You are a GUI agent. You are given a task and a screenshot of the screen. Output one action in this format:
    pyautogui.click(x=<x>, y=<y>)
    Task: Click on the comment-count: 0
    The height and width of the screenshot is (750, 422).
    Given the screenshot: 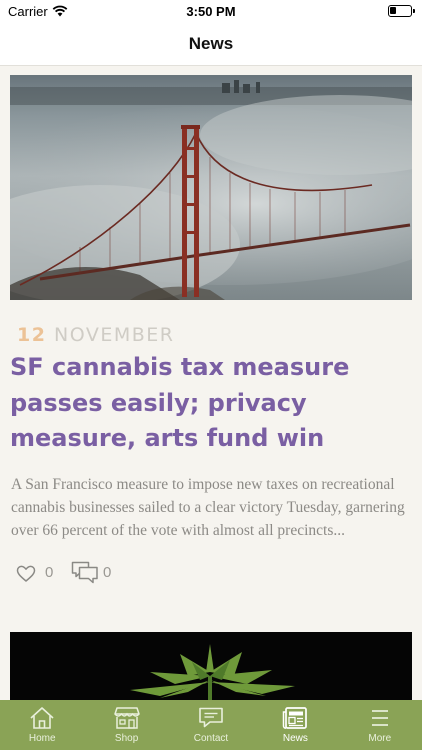 What is the action you would take?
    pyautogui.click(x=107, y=572)
    